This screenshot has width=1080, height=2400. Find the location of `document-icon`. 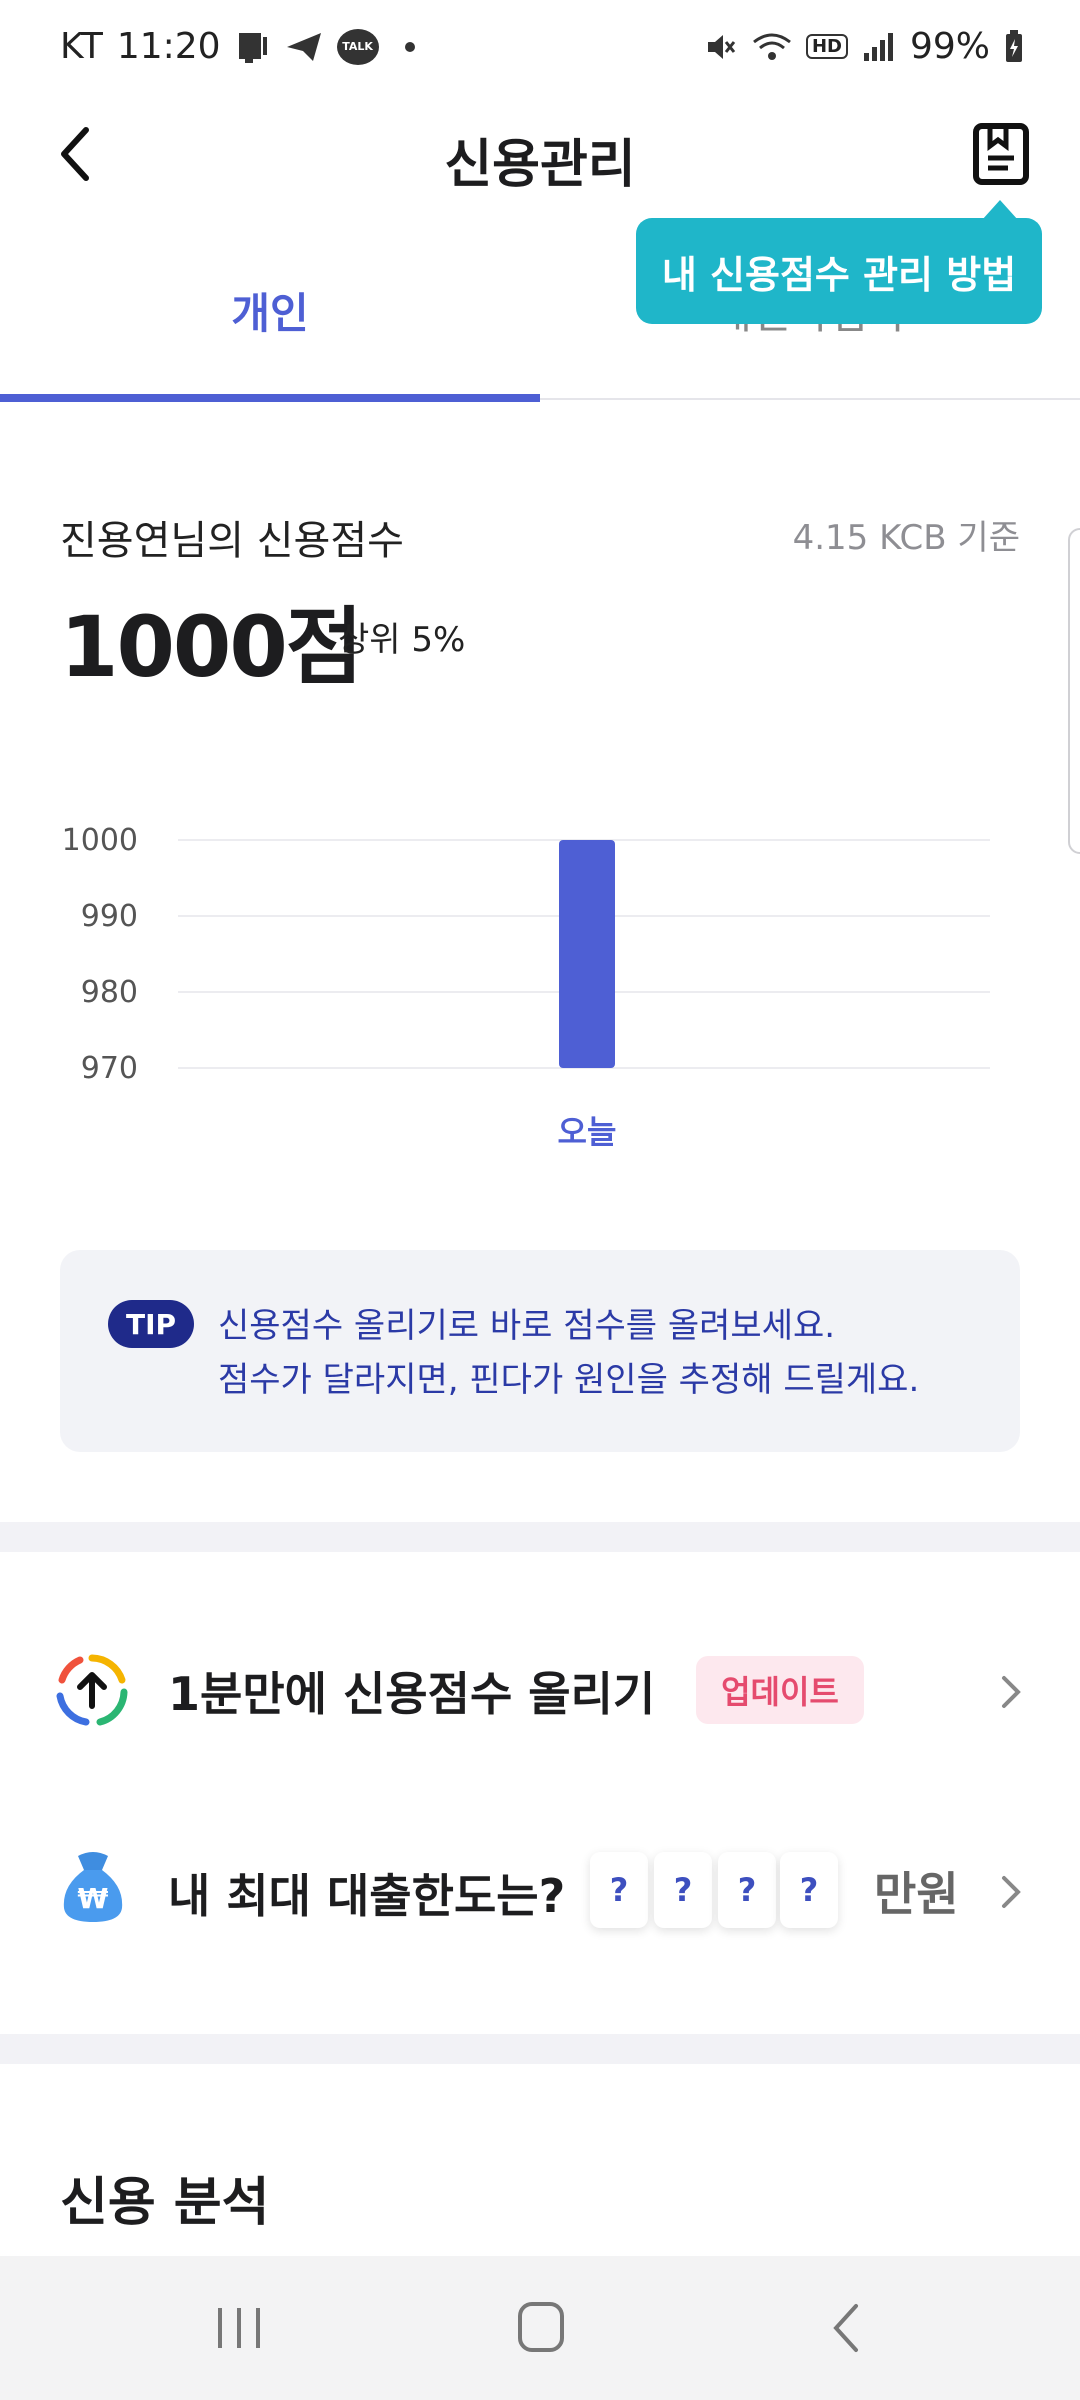

document-icon is located at coordinates (1001, 154).